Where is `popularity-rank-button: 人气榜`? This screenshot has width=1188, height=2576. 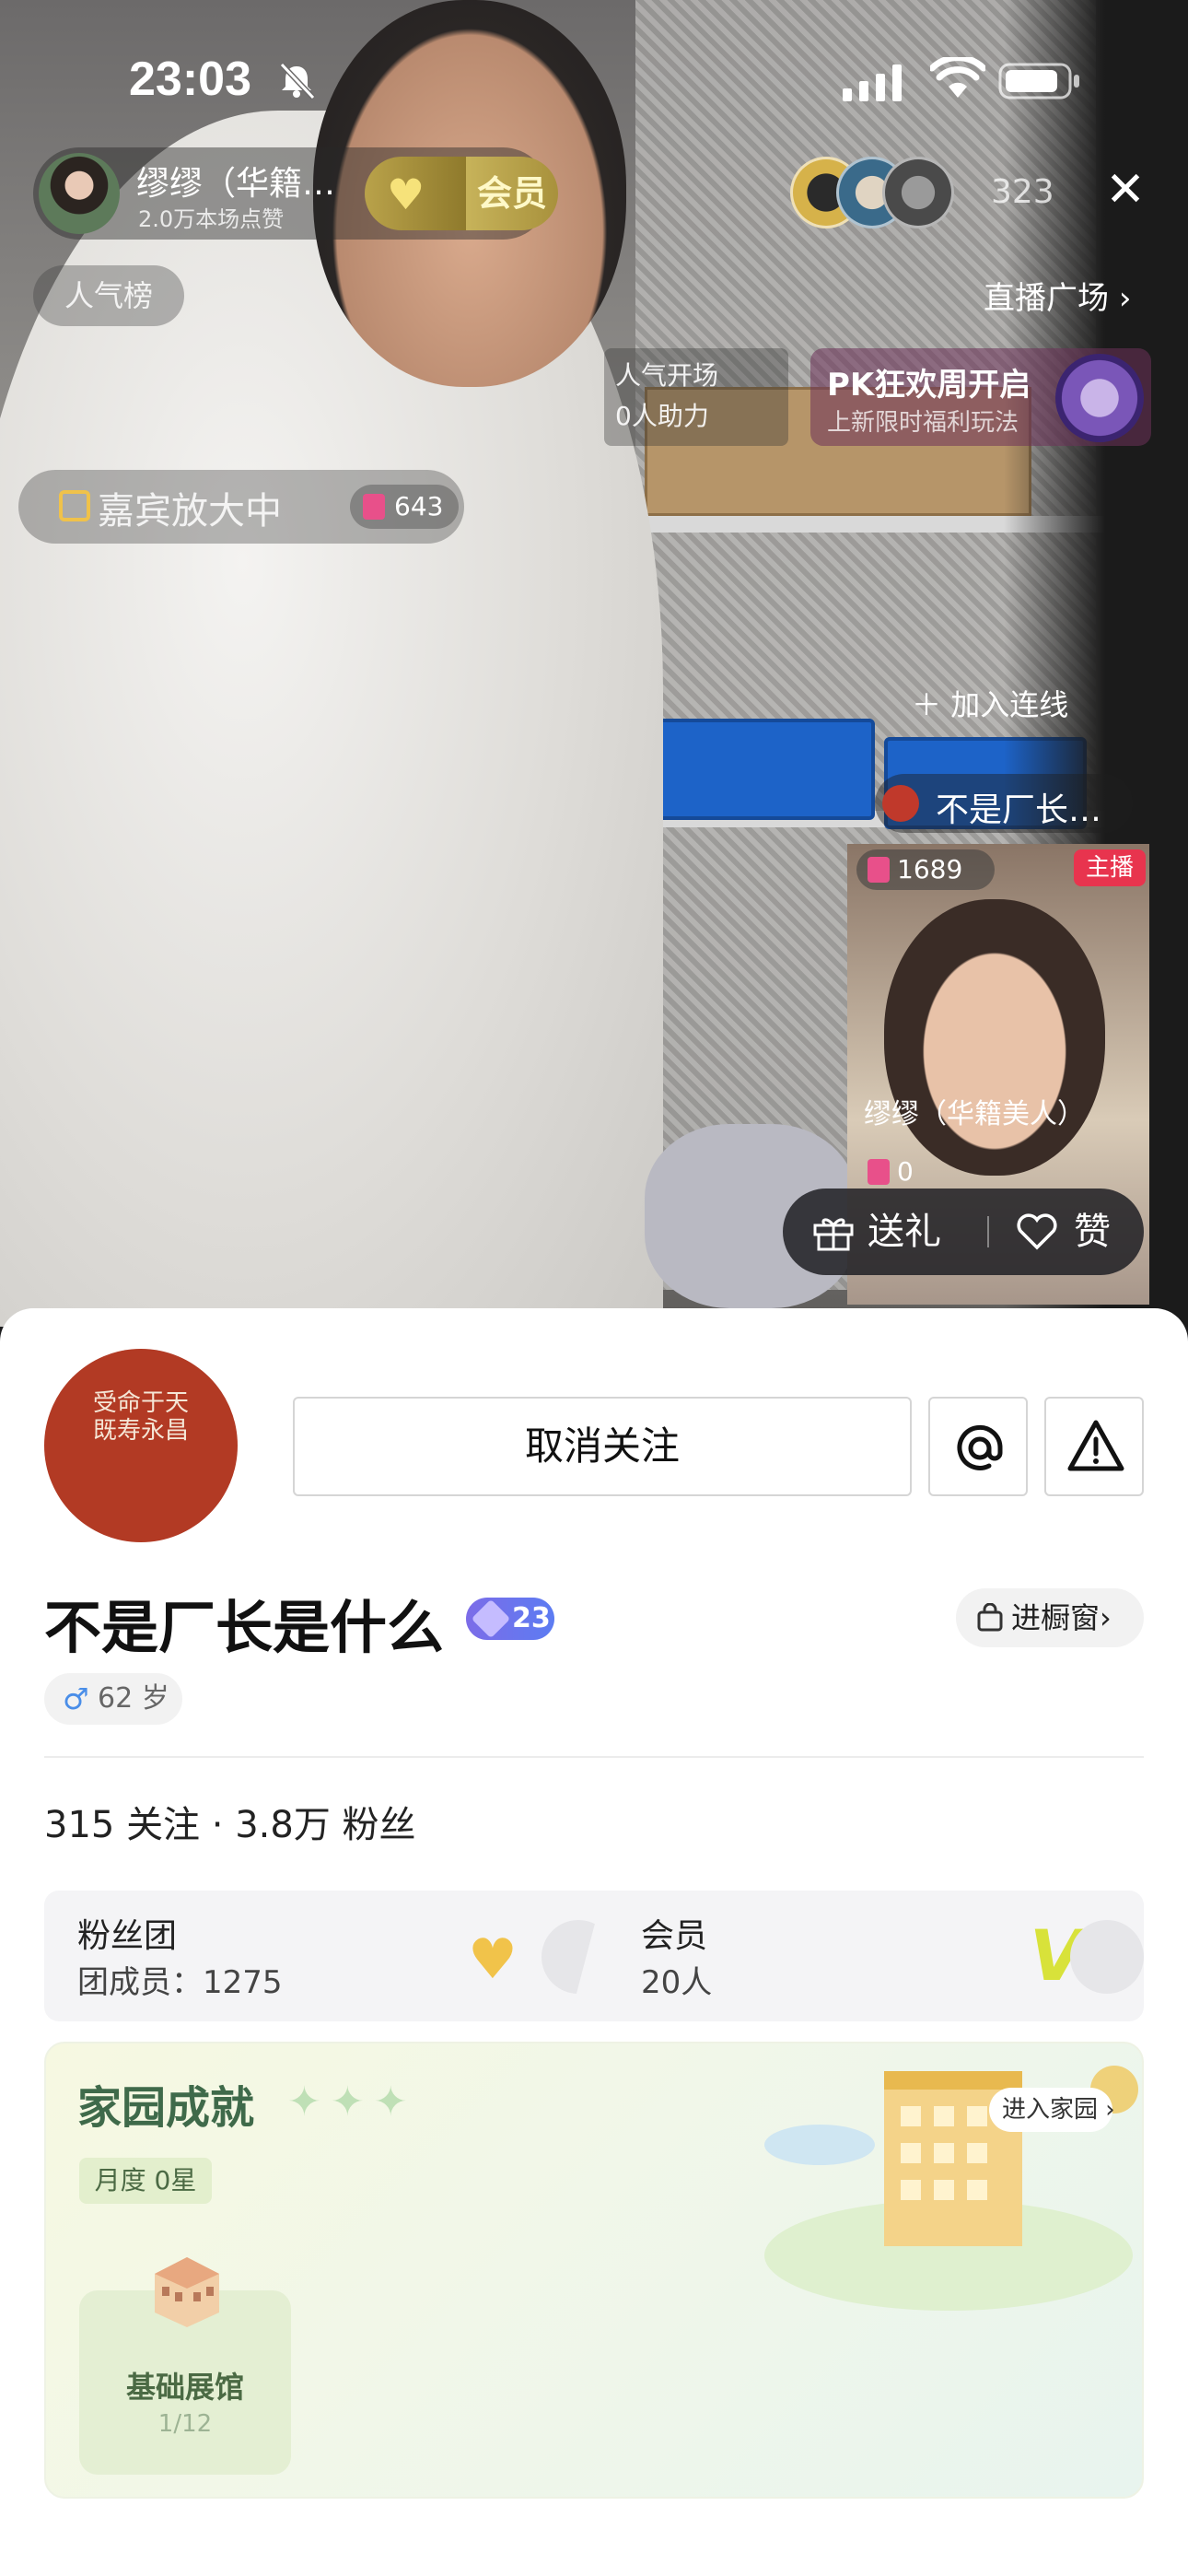
popularity-rank-button: 人气榜 is located at coordinates (108, 295).